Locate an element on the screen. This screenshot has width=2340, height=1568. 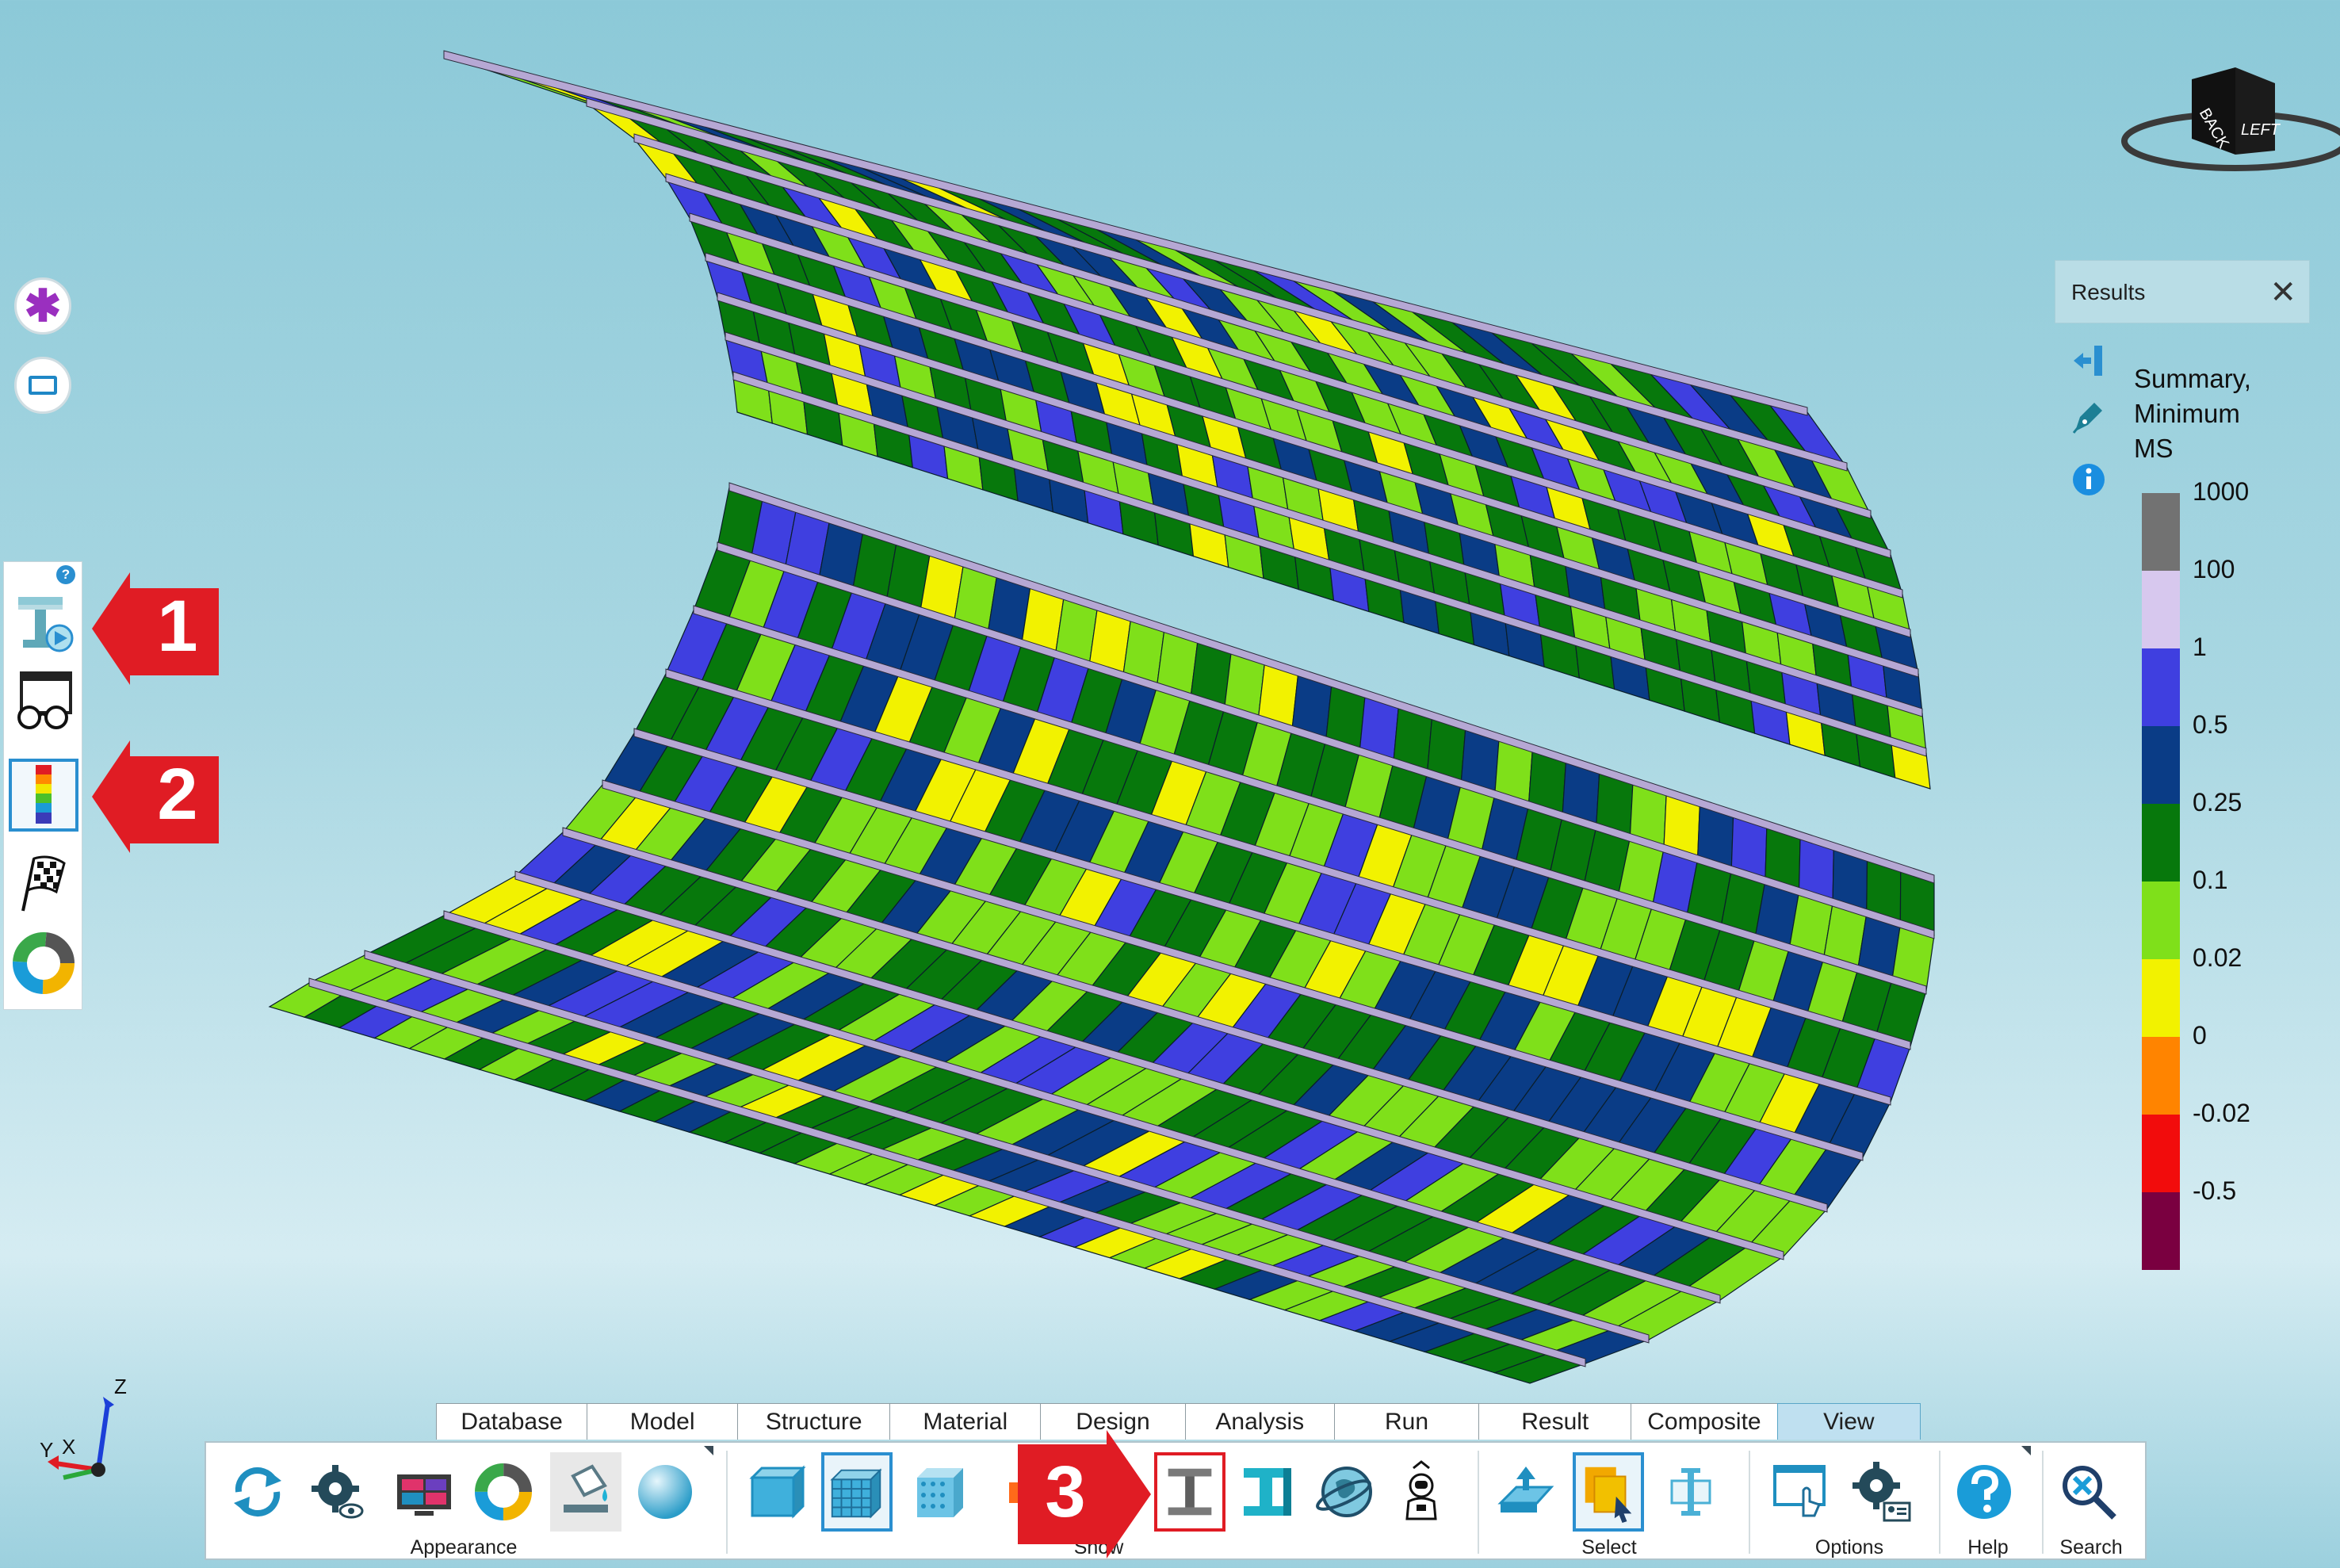
help-icon is located at coordinates (1984, 1492).